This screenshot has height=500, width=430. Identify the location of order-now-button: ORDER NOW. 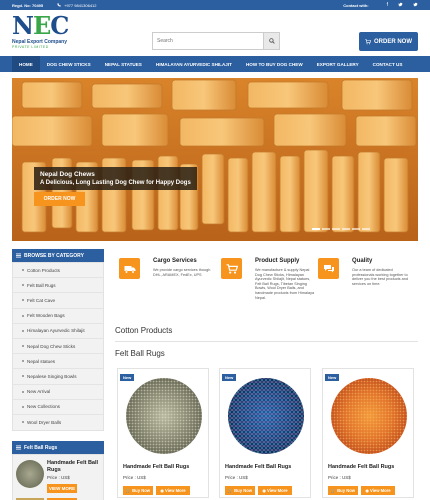
(388, 41).